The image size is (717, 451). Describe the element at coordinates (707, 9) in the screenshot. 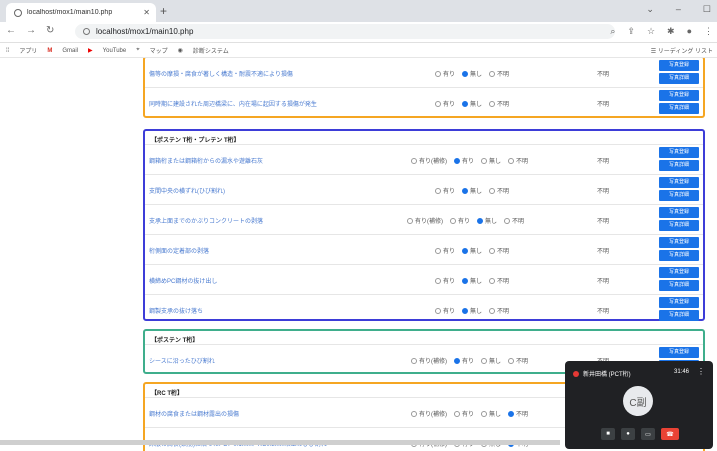

I see `maximize-icon: ☐` at that location.